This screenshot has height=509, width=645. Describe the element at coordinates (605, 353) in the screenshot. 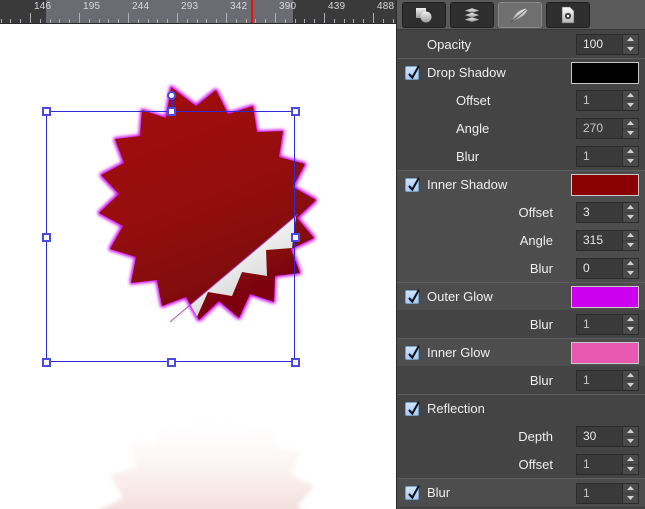

I see `row-inner-glow-color-swatch` at that location.